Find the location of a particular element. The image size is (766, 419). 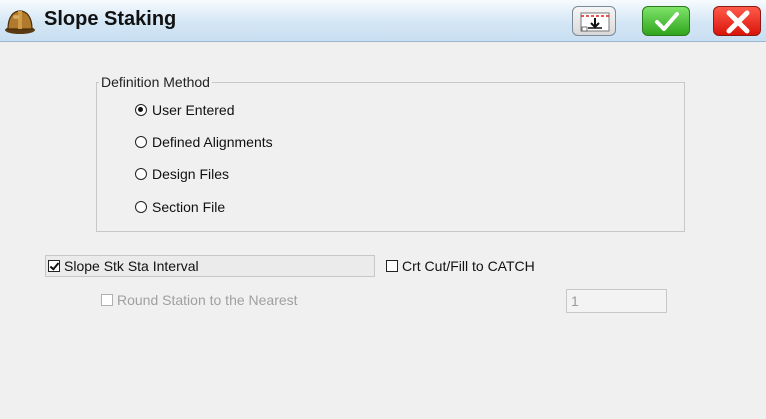

crt-cut-fill-checkbox: Crt Cut/Fill to CATCH is located at coordinates (460, 266).